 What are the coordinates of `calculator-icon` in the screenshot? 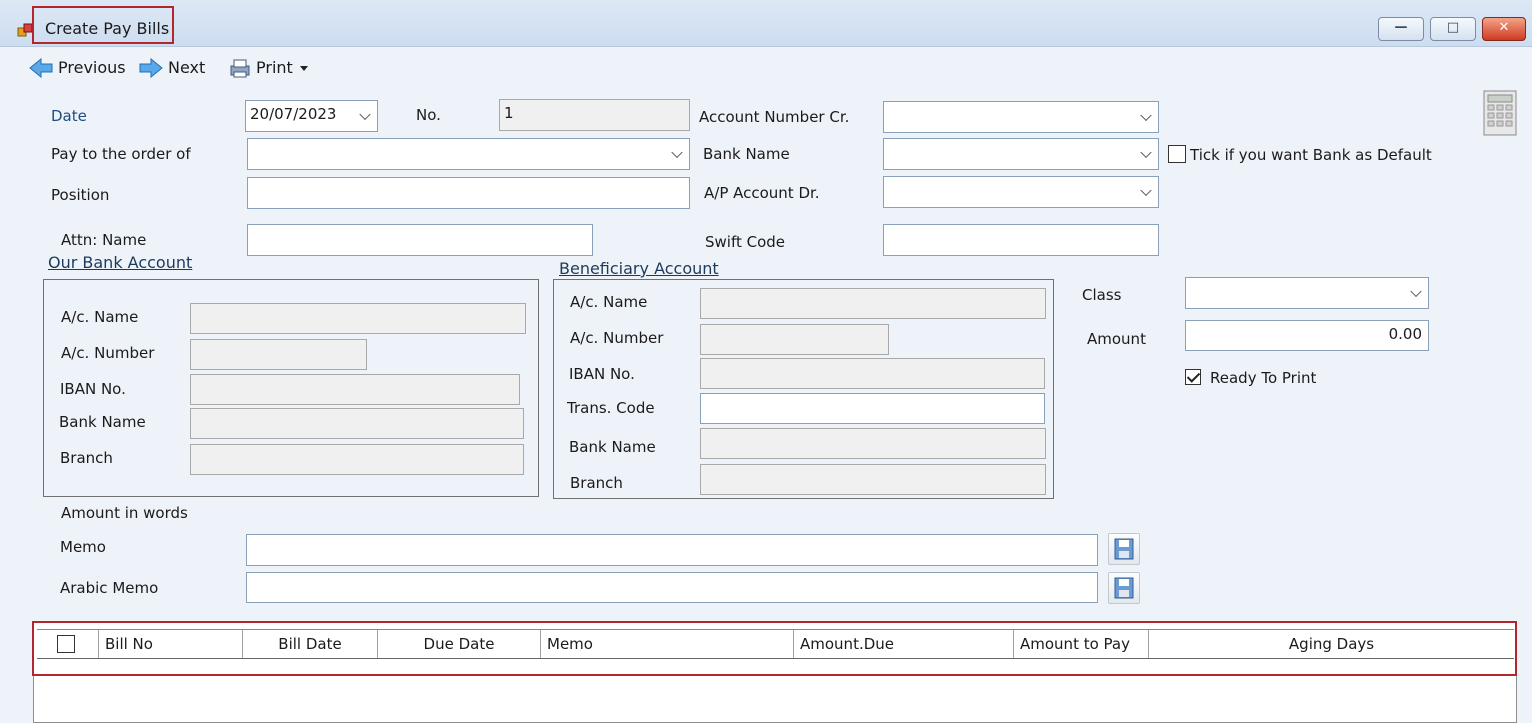 It's located at (1500, 115).